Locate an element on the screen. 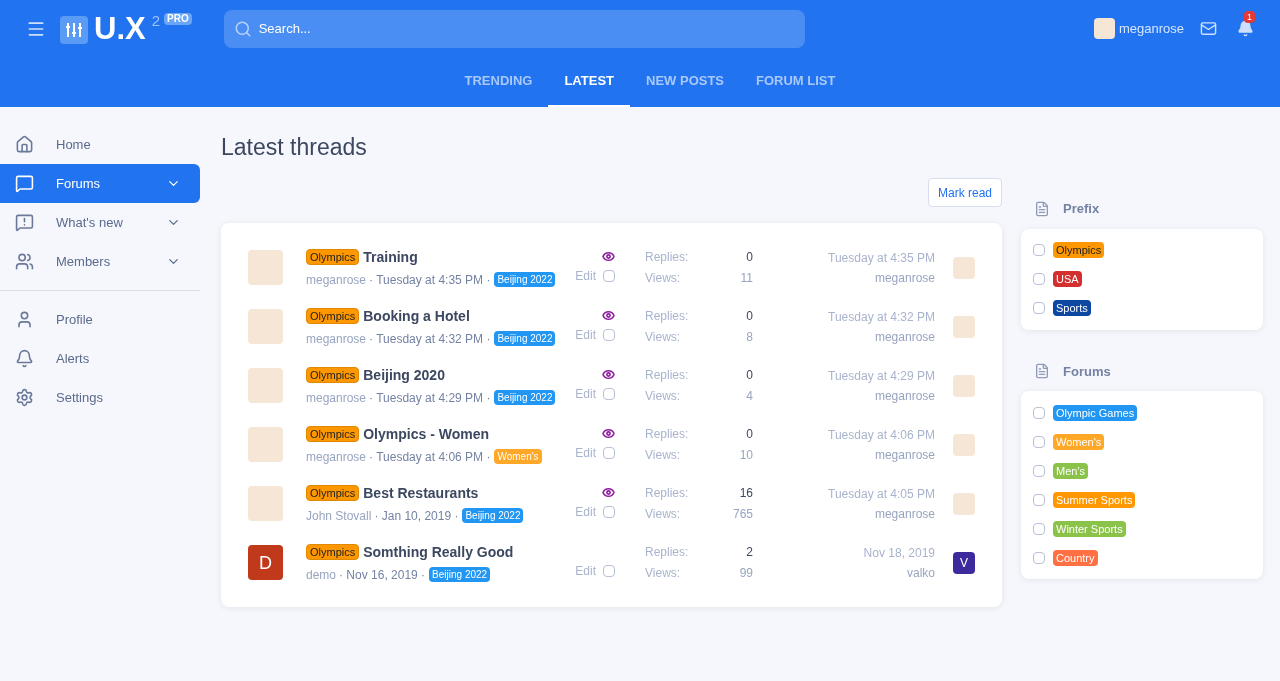 This screenshot has width=1280, height=681. last-post-date: Tuesday at 4:35 PM is located at coordinates (881, 257).